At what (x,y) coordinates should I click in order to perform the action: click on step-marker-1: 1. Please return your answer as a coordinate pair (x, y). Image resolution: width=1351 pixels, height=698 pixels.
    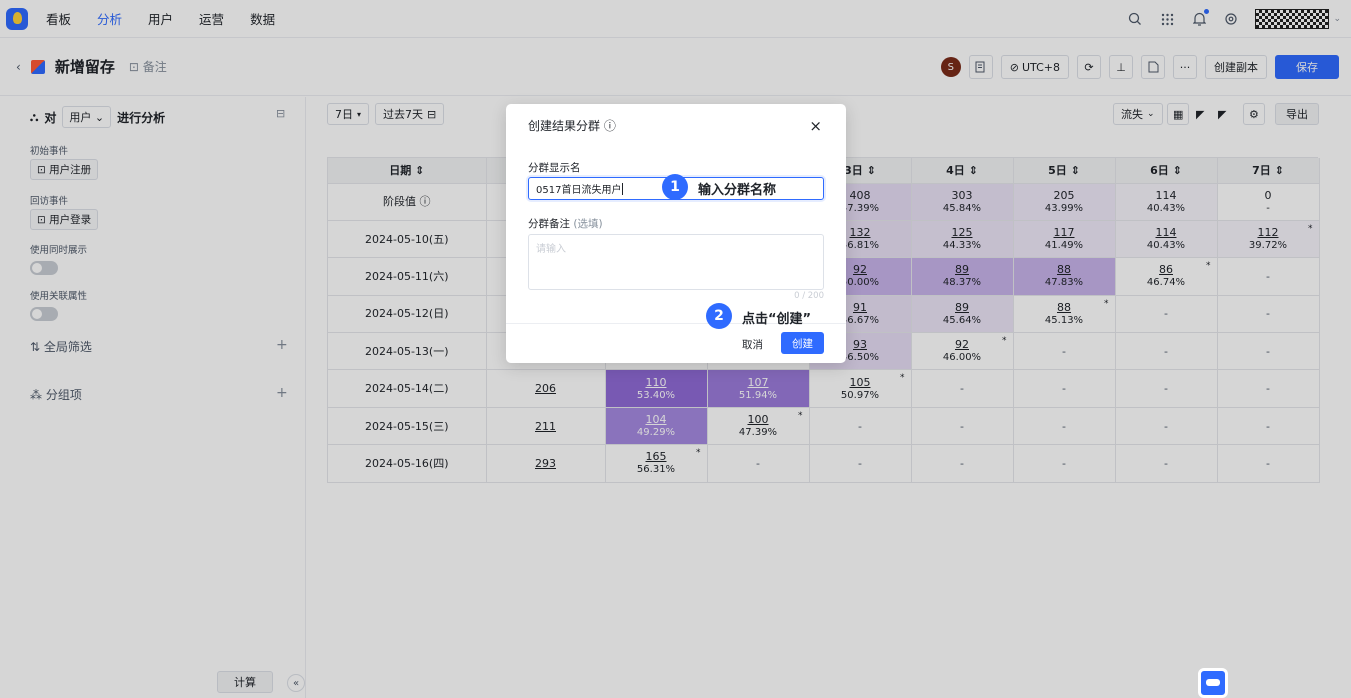
    Looking at the image, I should click on (675, 187).